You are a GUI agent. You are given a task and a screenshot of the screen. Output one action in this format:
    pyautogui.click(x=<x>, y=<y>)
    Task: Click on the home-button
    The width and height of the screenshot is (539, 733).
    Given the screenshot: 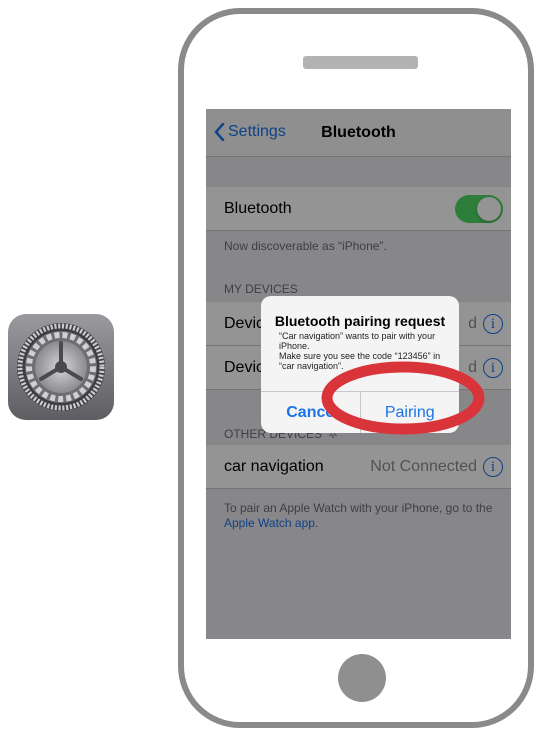 What is the action you would take?
    pyautogui.click(x=362, y=678)
    